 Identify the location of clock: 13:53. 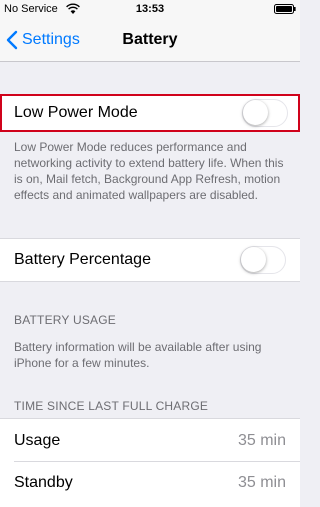
(150, 9).